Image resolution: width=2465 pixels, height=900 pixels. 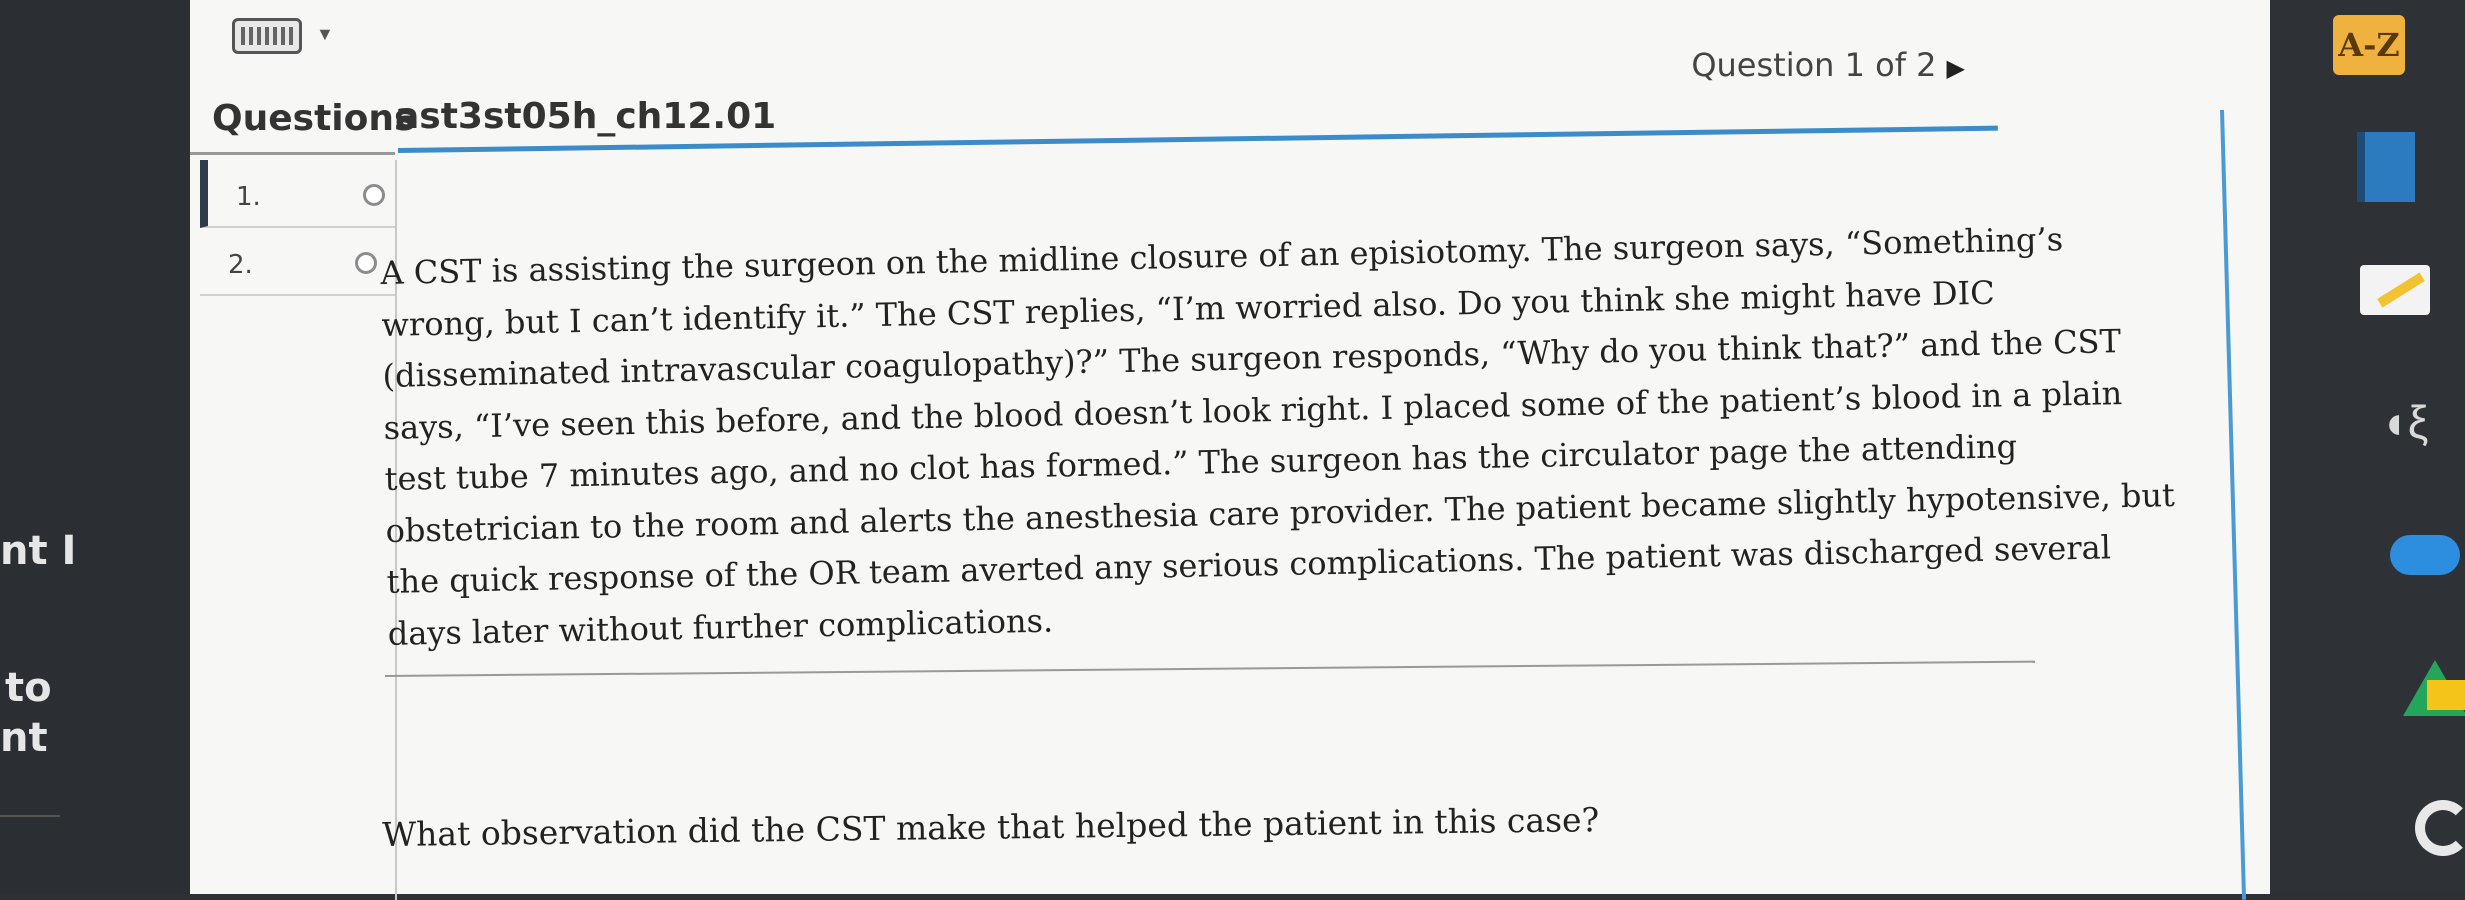 What do you see at coordinates (267, 36) in the screenshot?
I see `keyboard-icon` at bounding box center [267, 36].